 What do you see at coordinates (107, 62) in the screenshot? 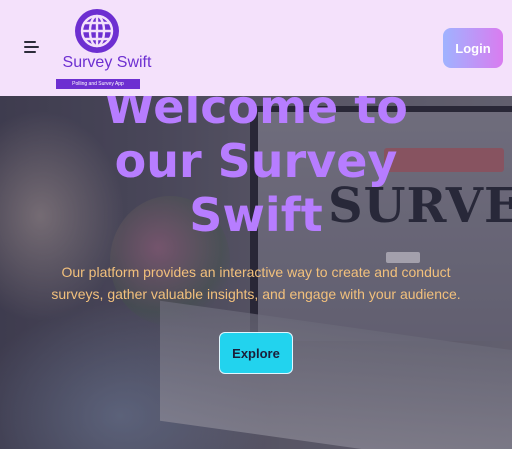
I see `brand-name: Survey Swift` at bounding box center [107, 62].